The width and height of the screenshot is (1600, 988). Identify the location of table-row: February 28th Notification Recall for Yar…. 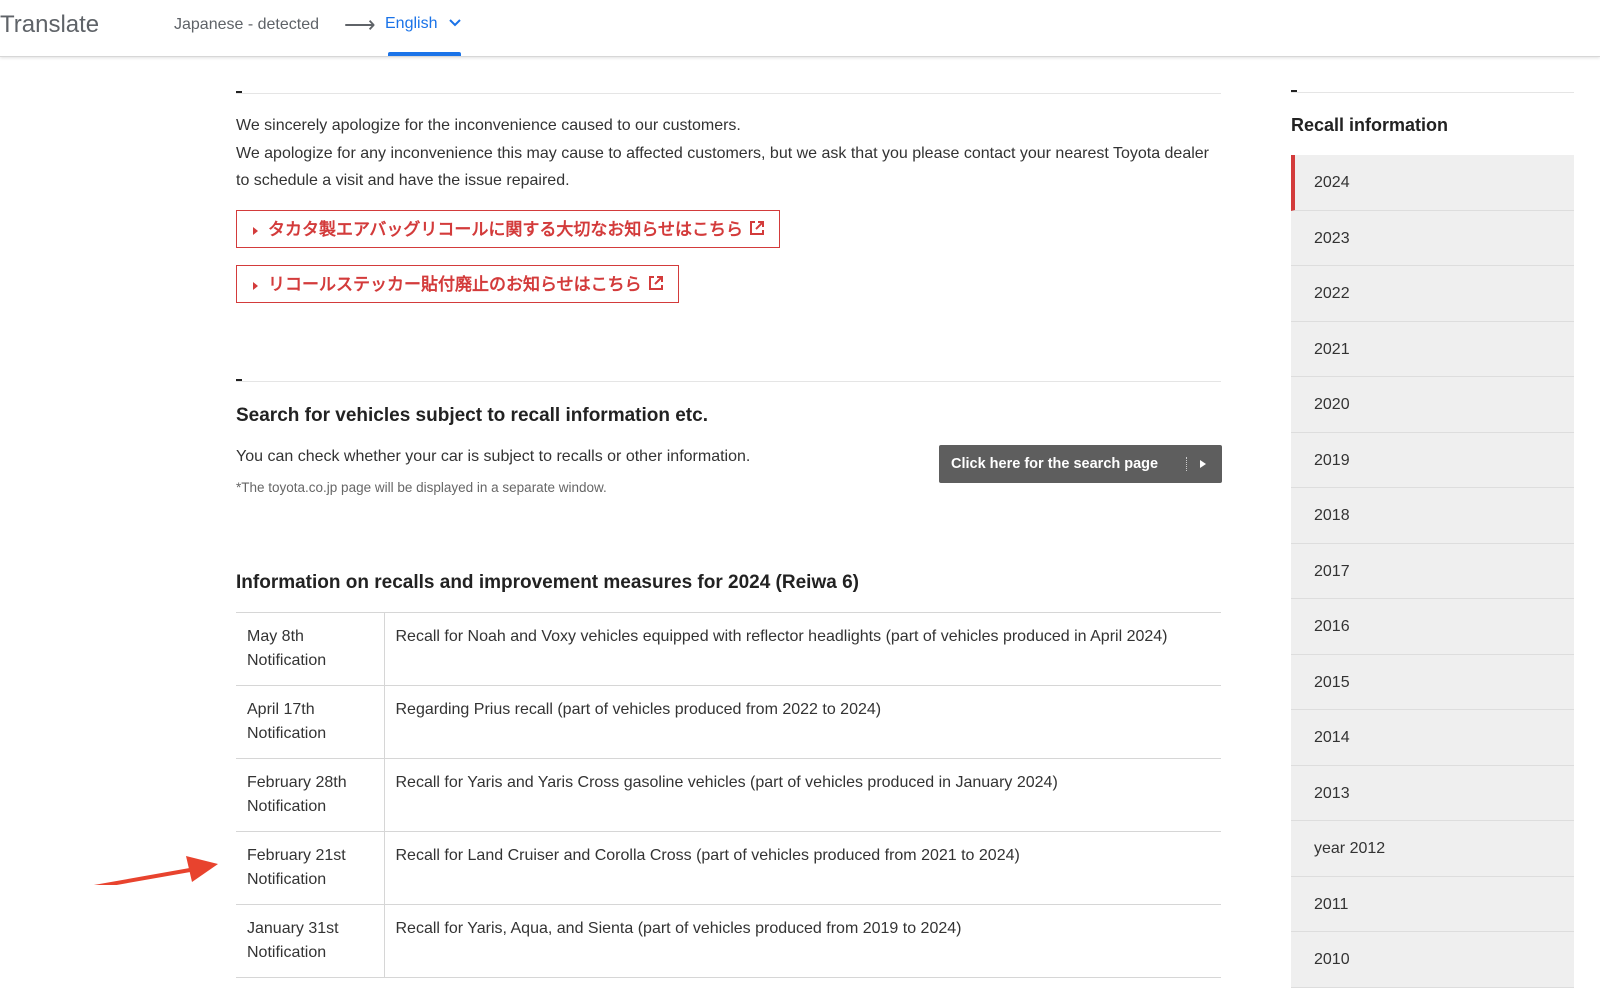
(728, 795).